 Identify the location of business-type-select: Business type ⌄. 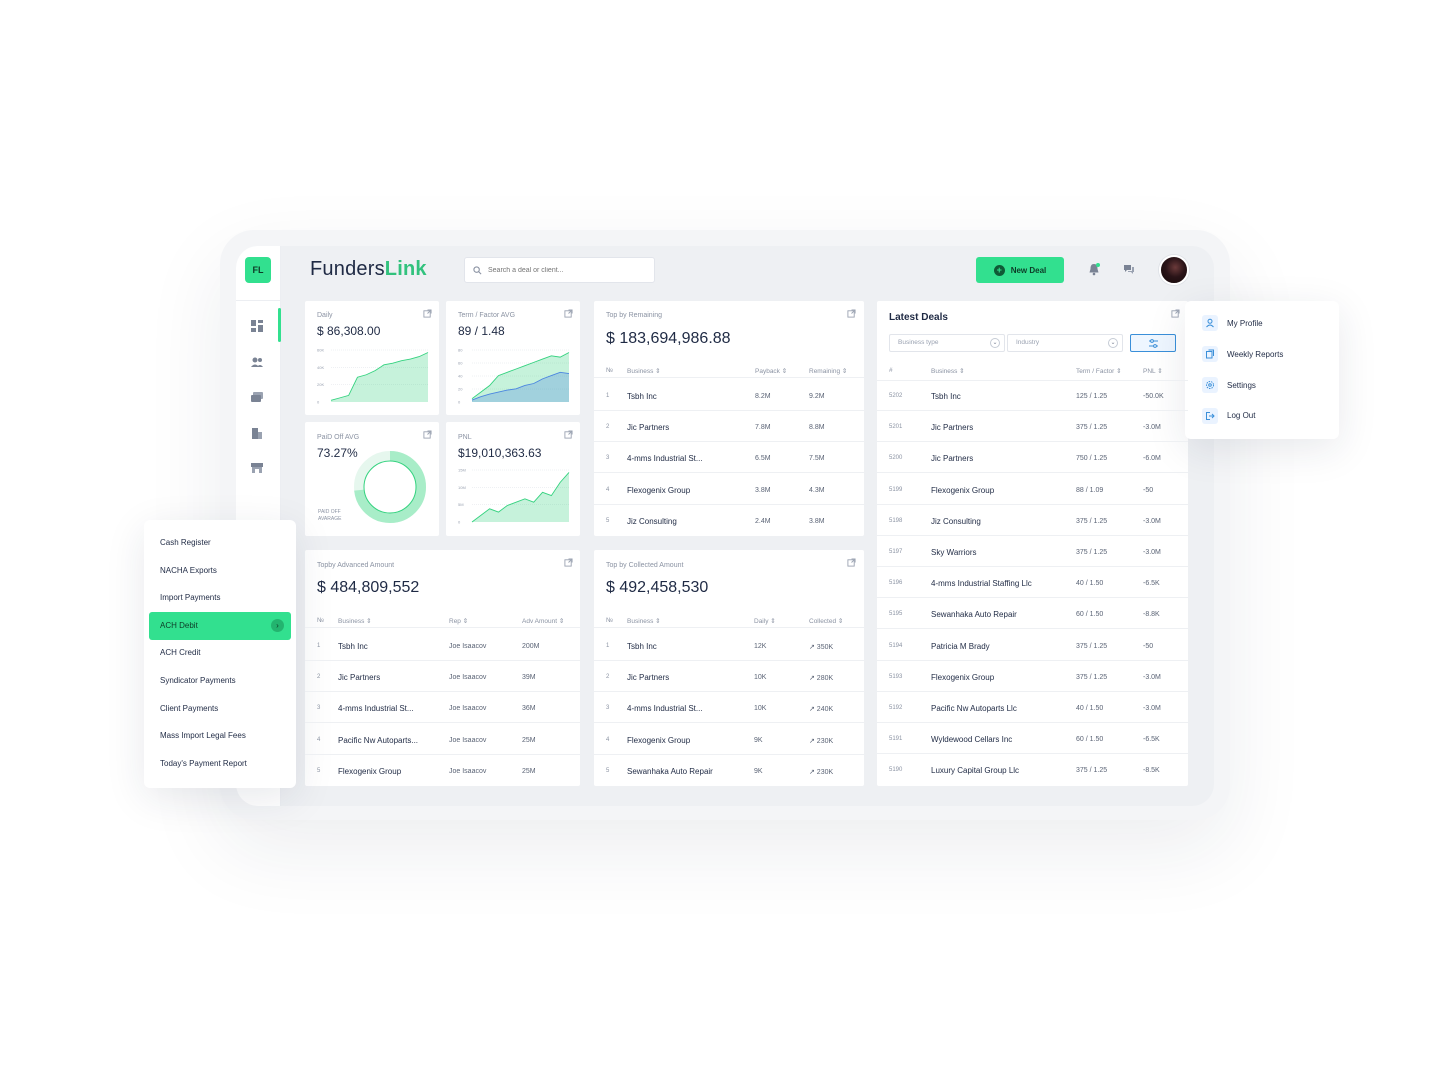
(947, 343).